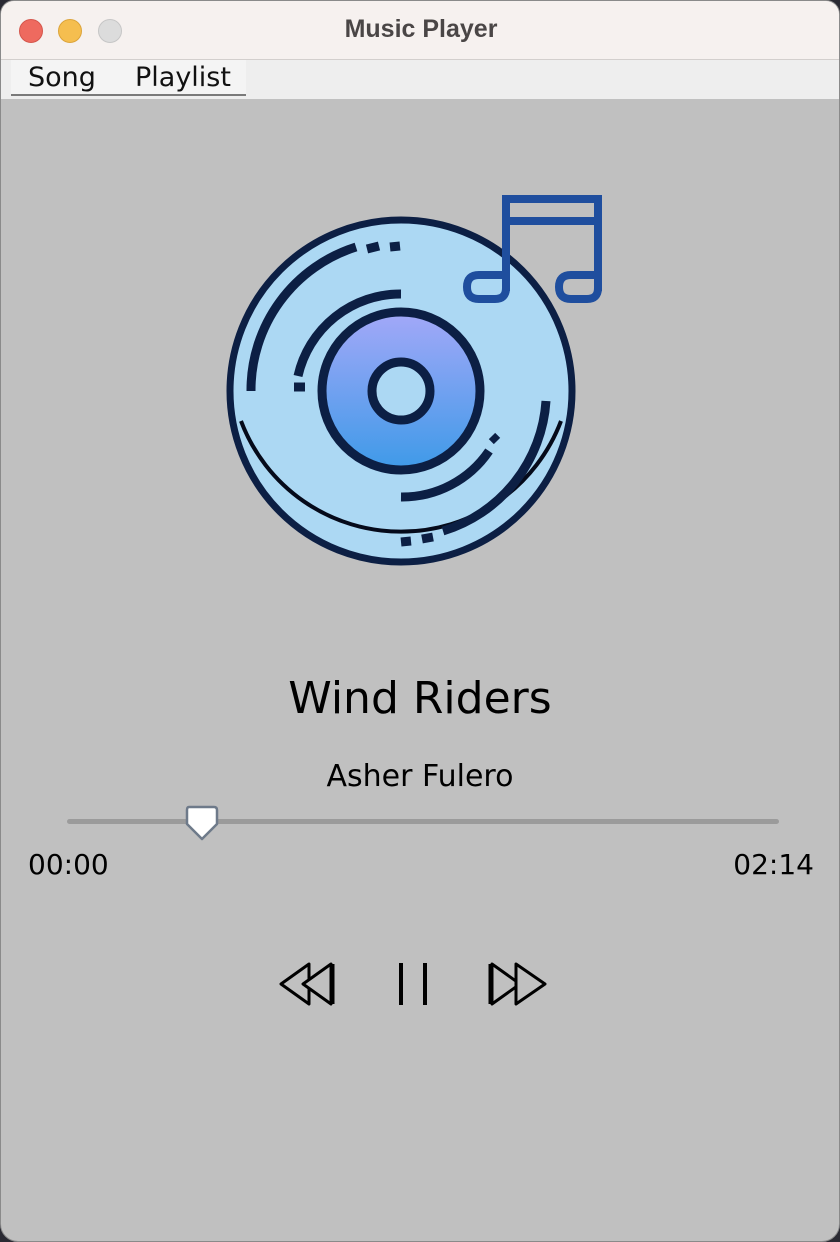 Image resolution: width=840 pixels, height=1242 pixels. I want to click on menu-group: Song Playlist, so click(128, 78).